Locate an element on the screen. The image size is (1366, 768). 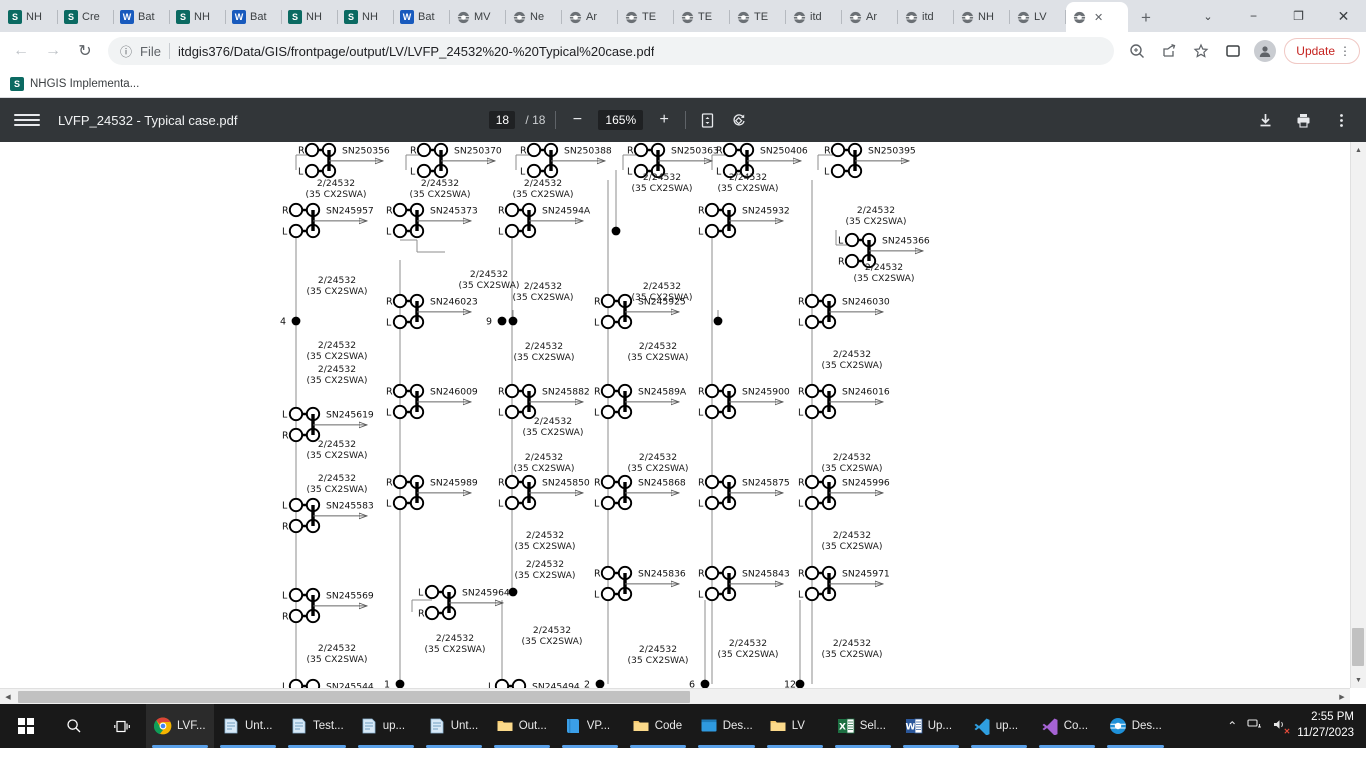
page-number-input: 18 is located at coordinates (502, 120).